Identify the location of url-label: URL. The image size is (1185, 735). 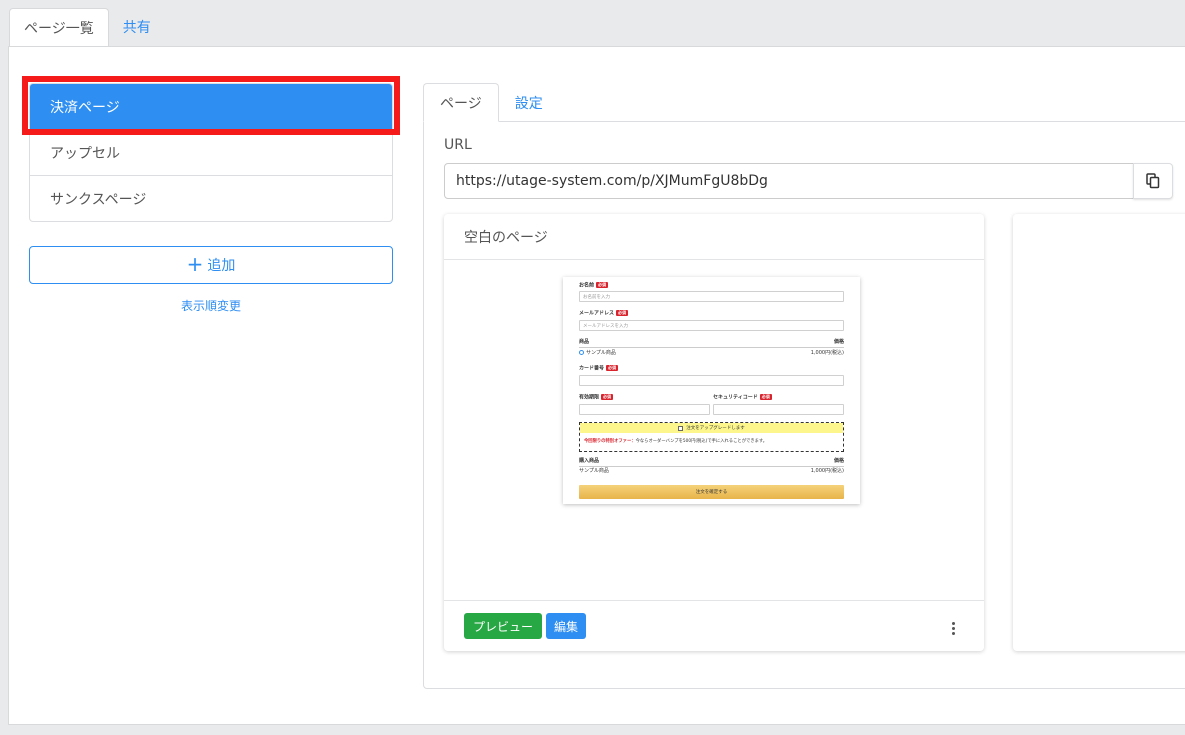
(458, 145).